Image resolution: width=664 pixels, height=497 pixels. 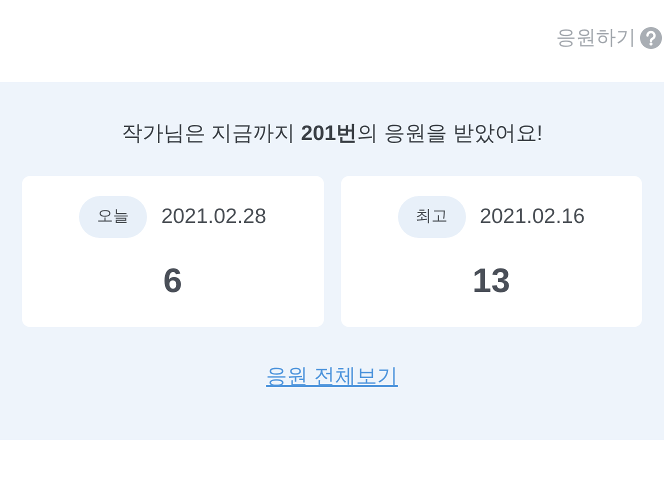 What do you see at coordinates (651, 38) in the screenshot?
I see `help-icon` at bounding box center [651, 38].